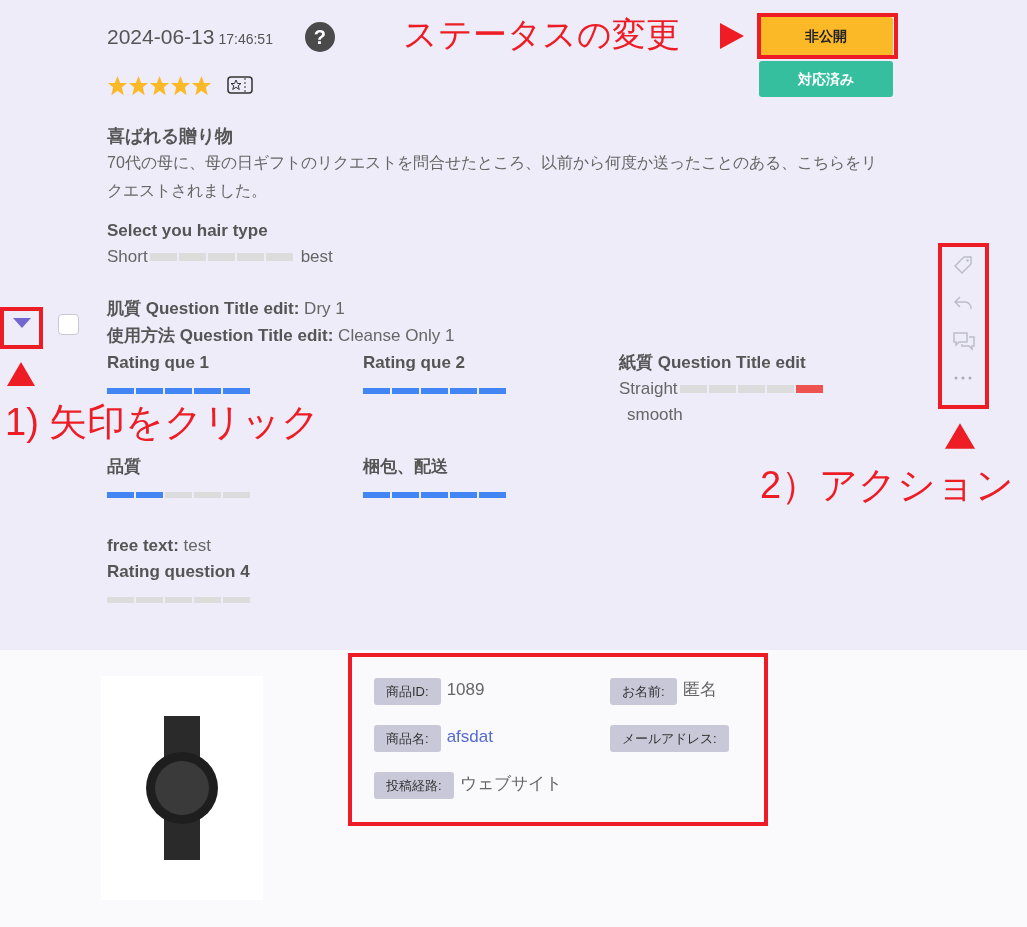 This screenshot has height=927, width=1027. Describe the element at coordinates (240, 85) in the screenshot. I see `ticket-icon` at that location.